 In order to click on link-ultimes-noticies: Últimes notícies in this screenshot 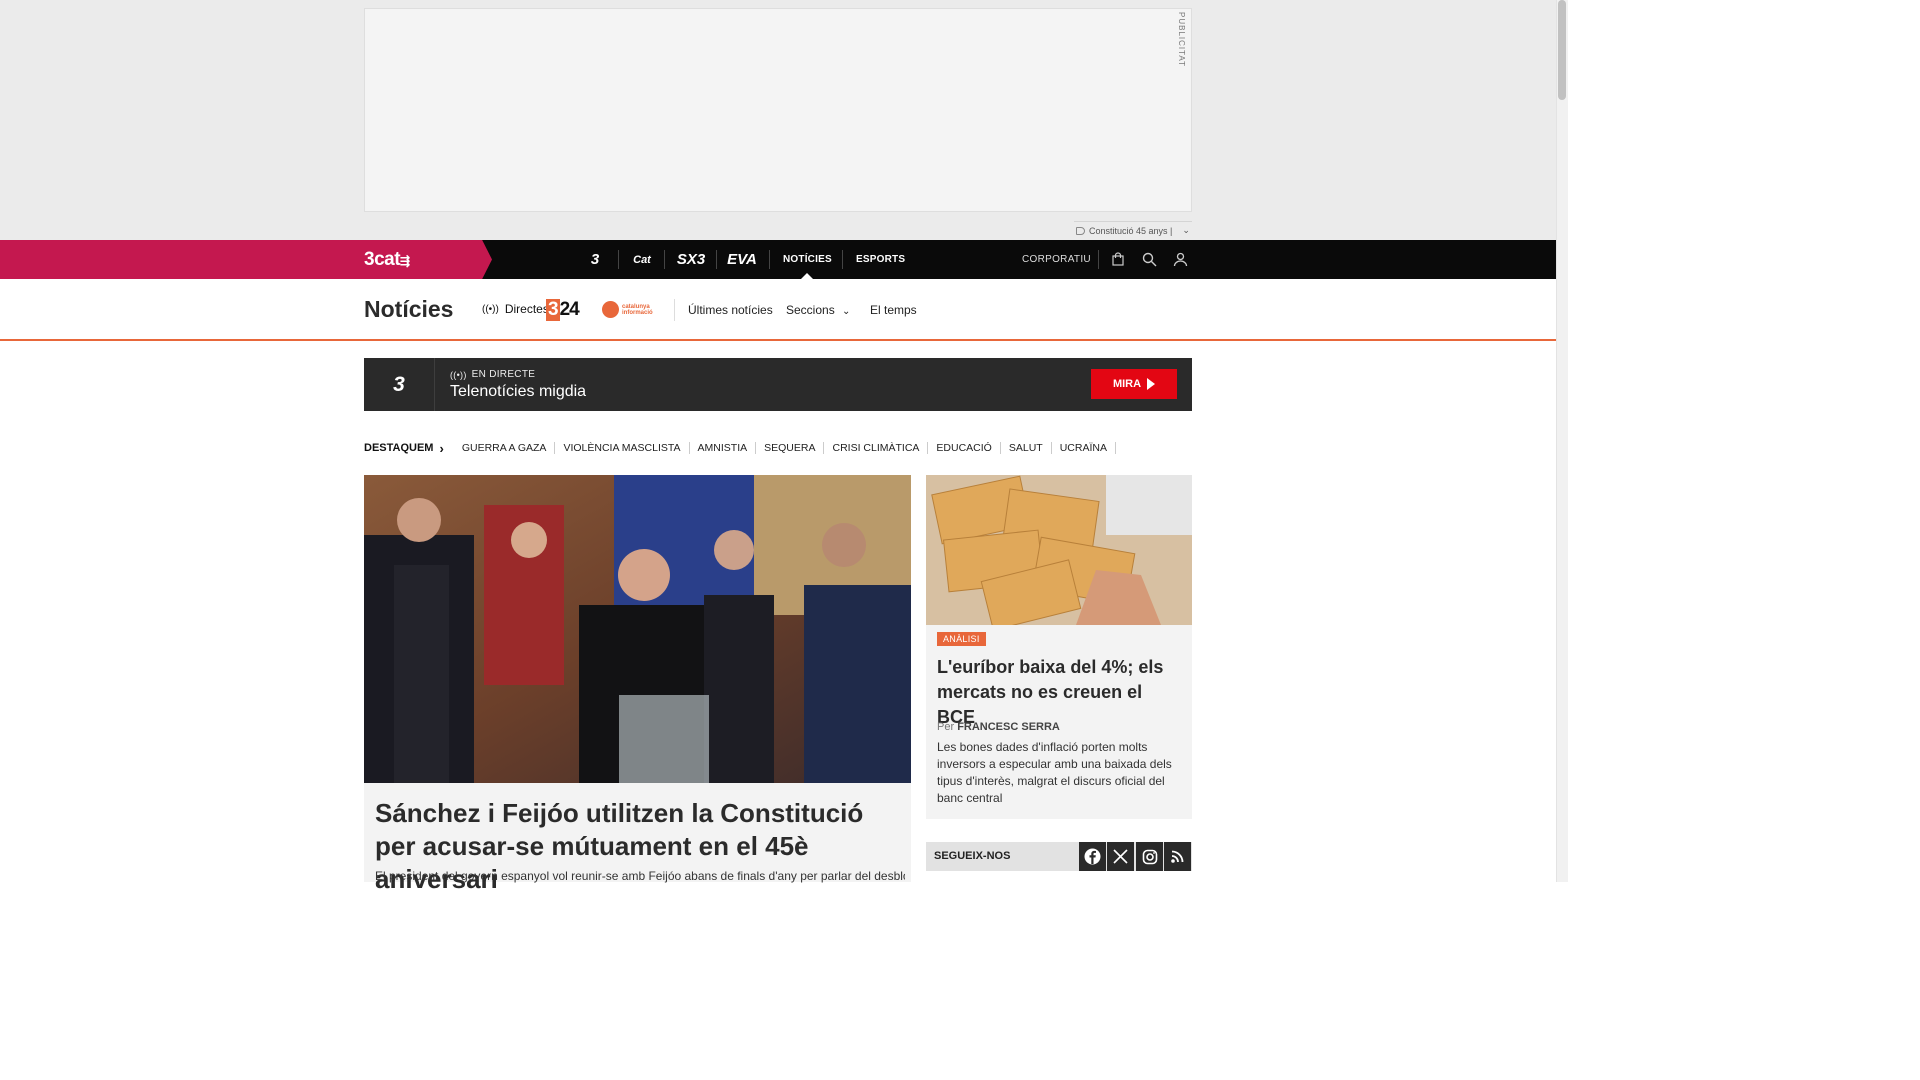, I will do `click(730, 310)`.